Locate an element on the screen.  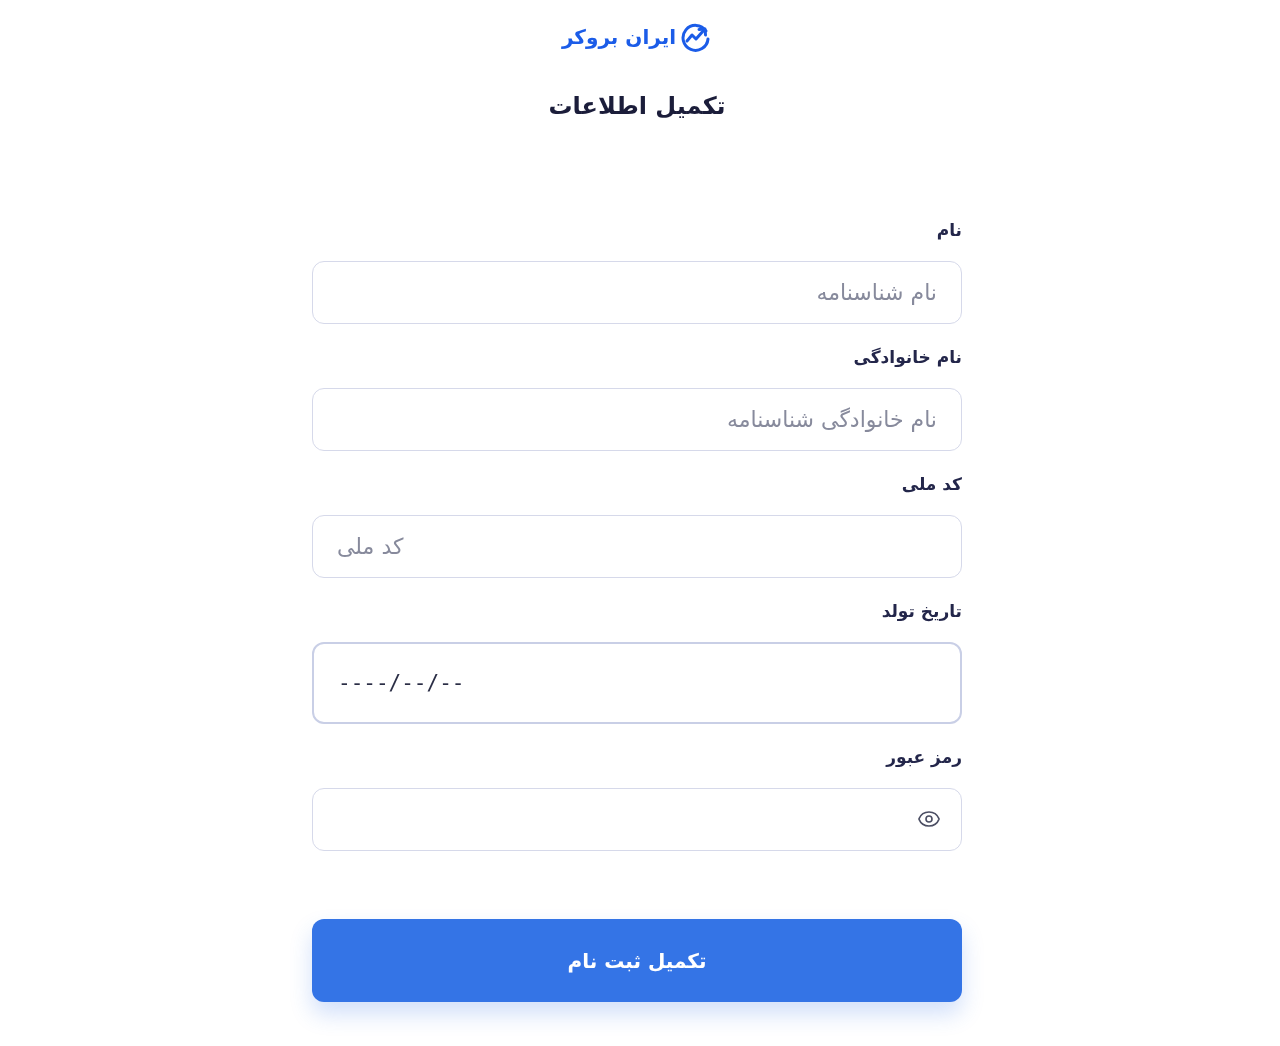
field-label: تاریخ تولد is located at coordinates (921, 611).